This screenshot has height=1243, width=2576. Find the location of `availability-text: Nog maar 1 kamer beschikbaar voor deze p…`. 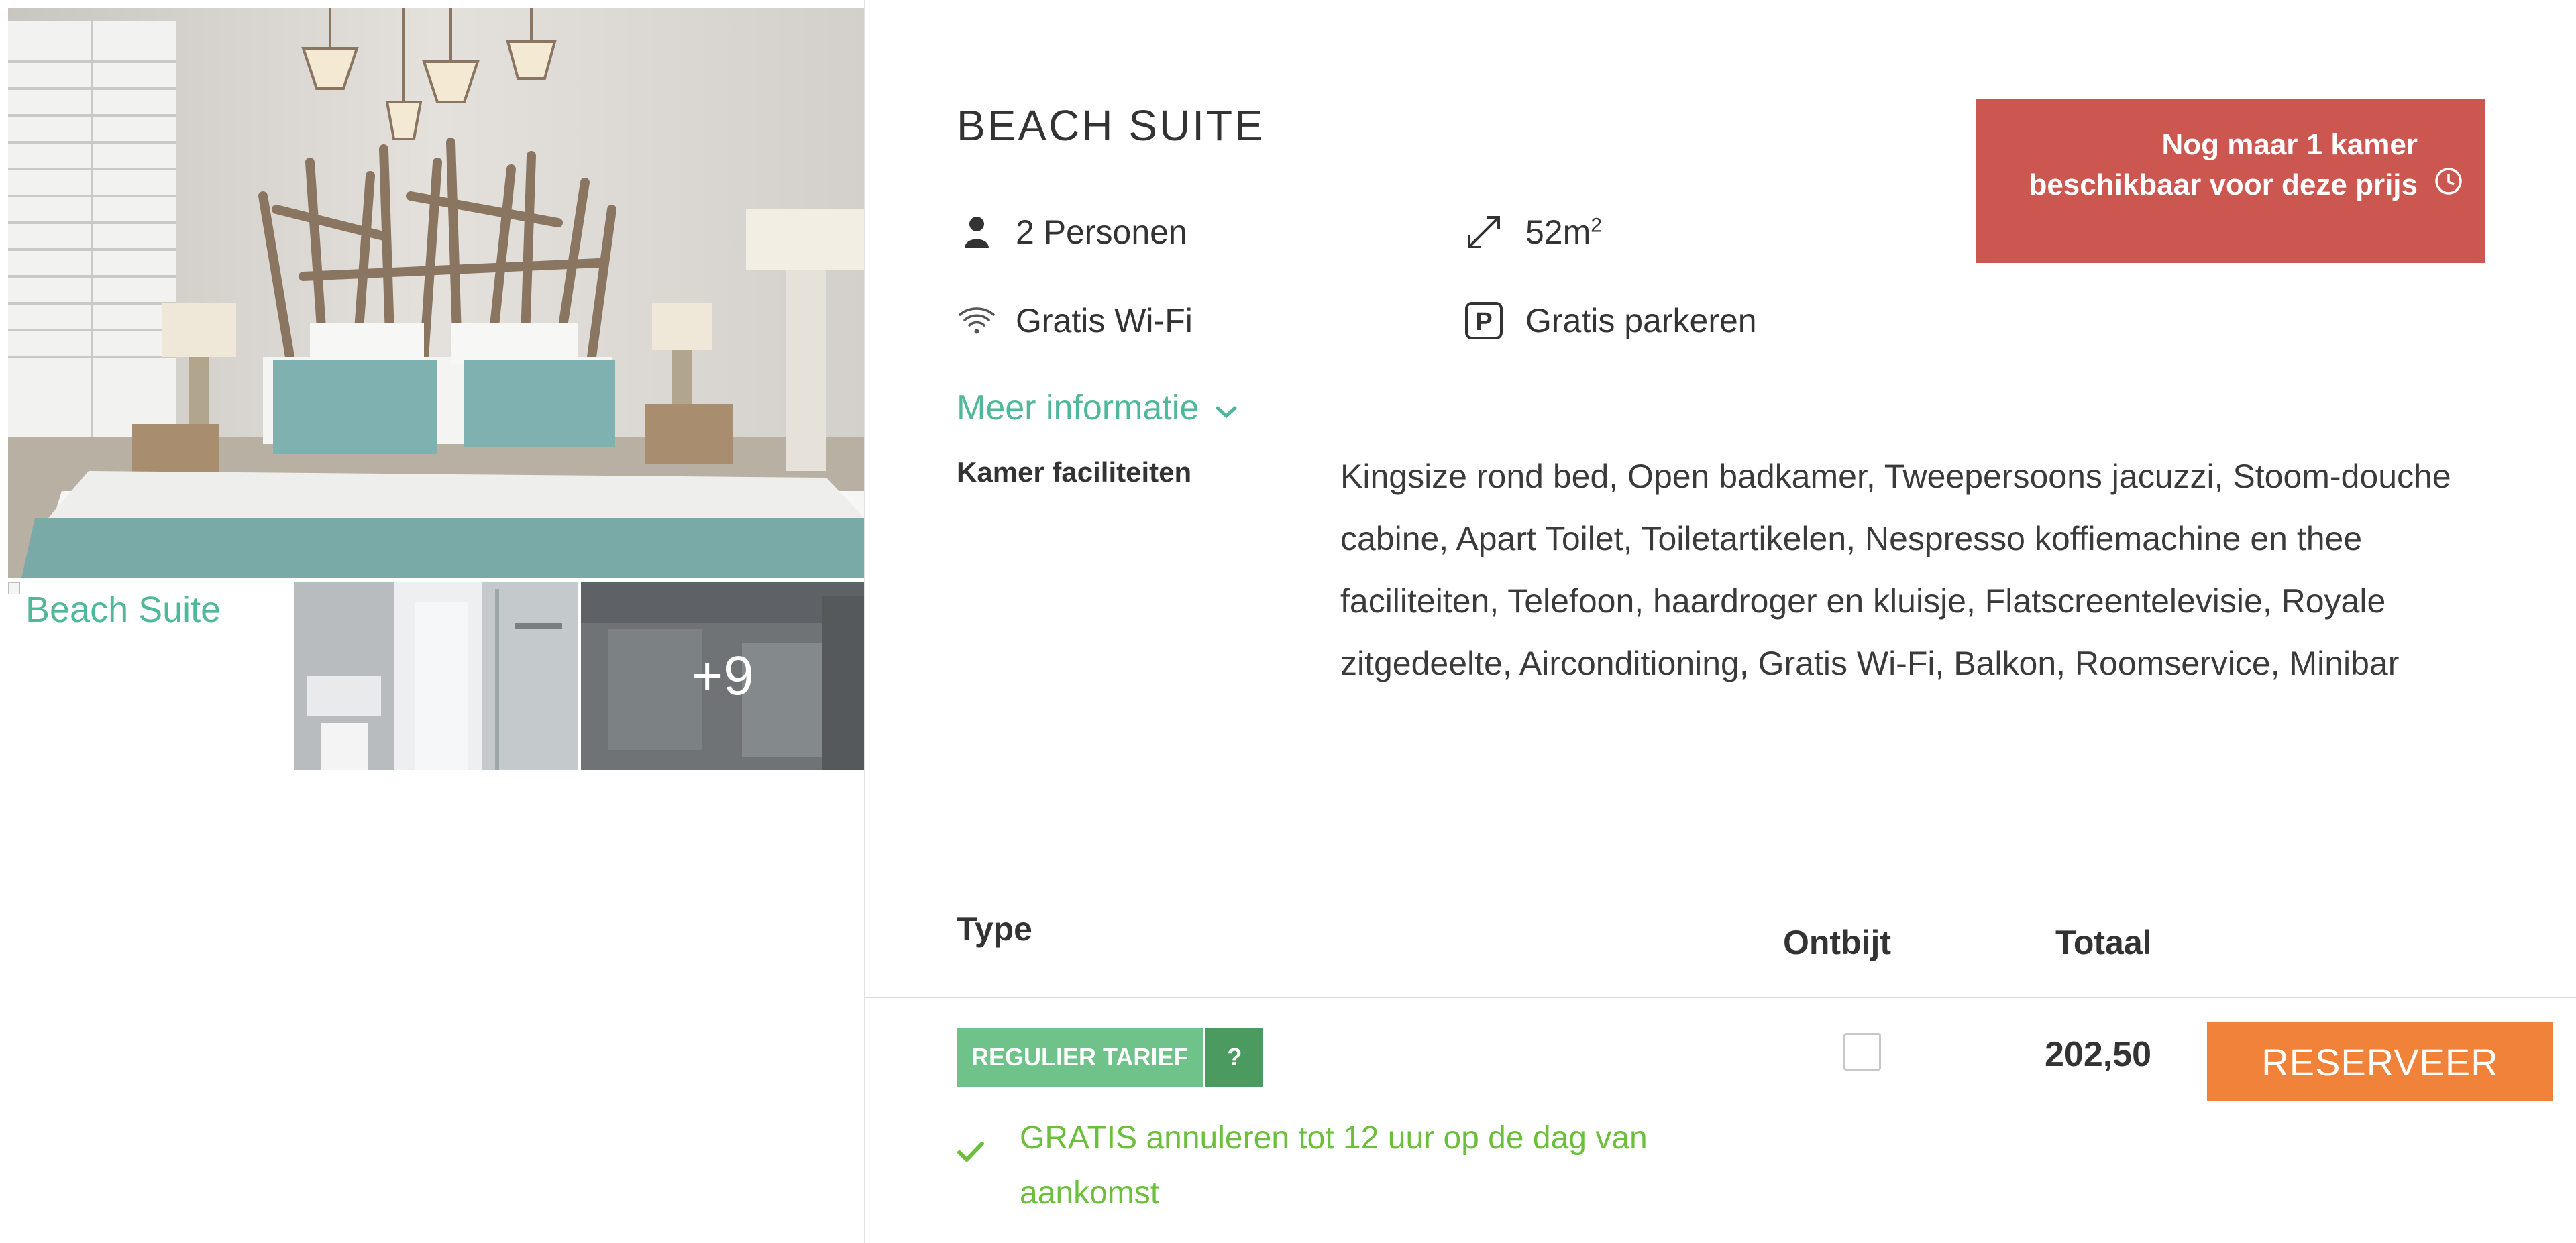

availability-text: Nog maar 1 kamer beschikbaar voor deze p… is located at coordinates (2223, 164).